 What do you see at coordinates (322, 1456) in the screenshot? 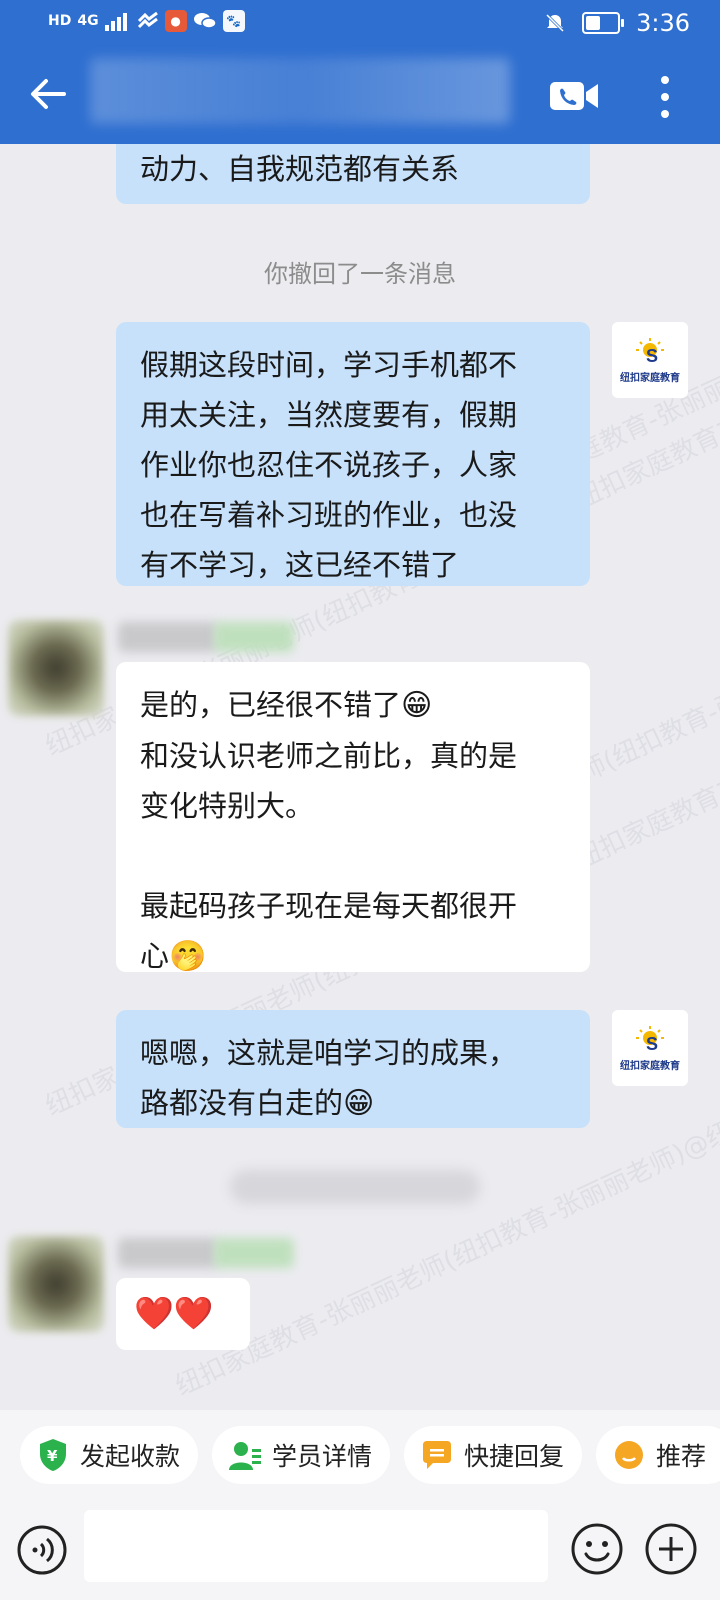
I see `quick-action-label: 学员详情` at bounding box center [322, 1456].